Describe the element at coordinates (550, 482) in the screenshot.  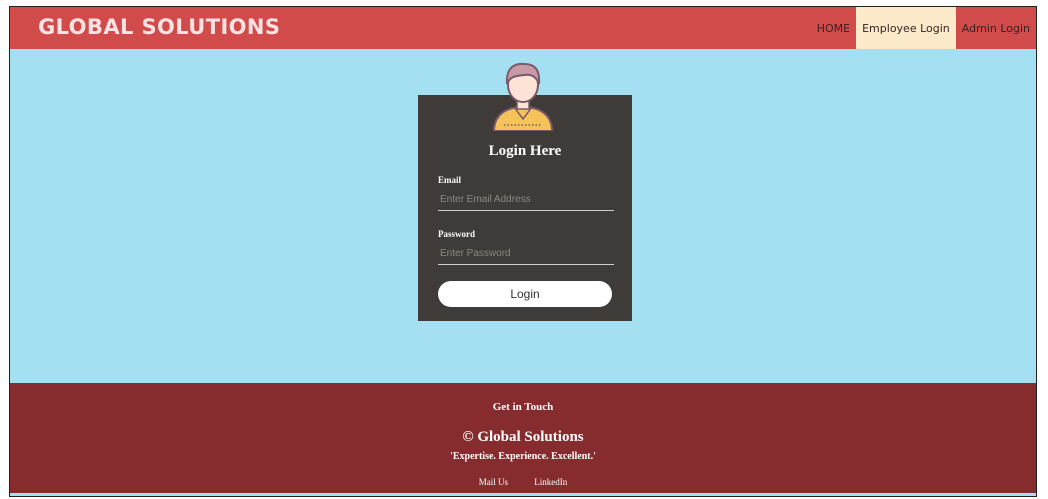
I see `footer-link-linkedin: LinkedIn` at that location.